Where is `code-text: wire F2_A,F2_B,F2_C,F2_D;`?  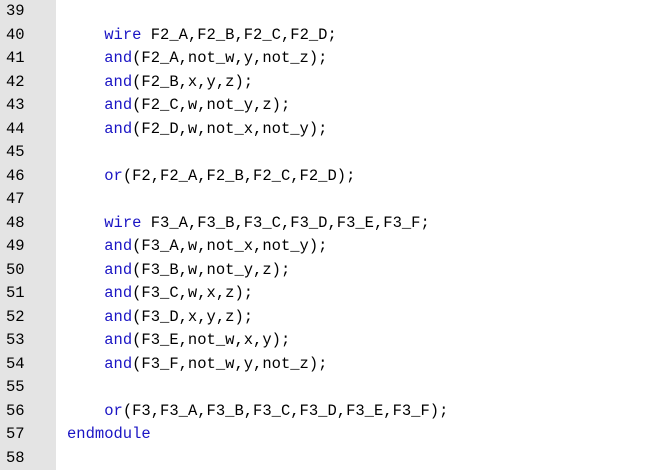
code-text: wire F2_A,F2_B,F2_C,F2_D; is located at coordinates (202, 36).